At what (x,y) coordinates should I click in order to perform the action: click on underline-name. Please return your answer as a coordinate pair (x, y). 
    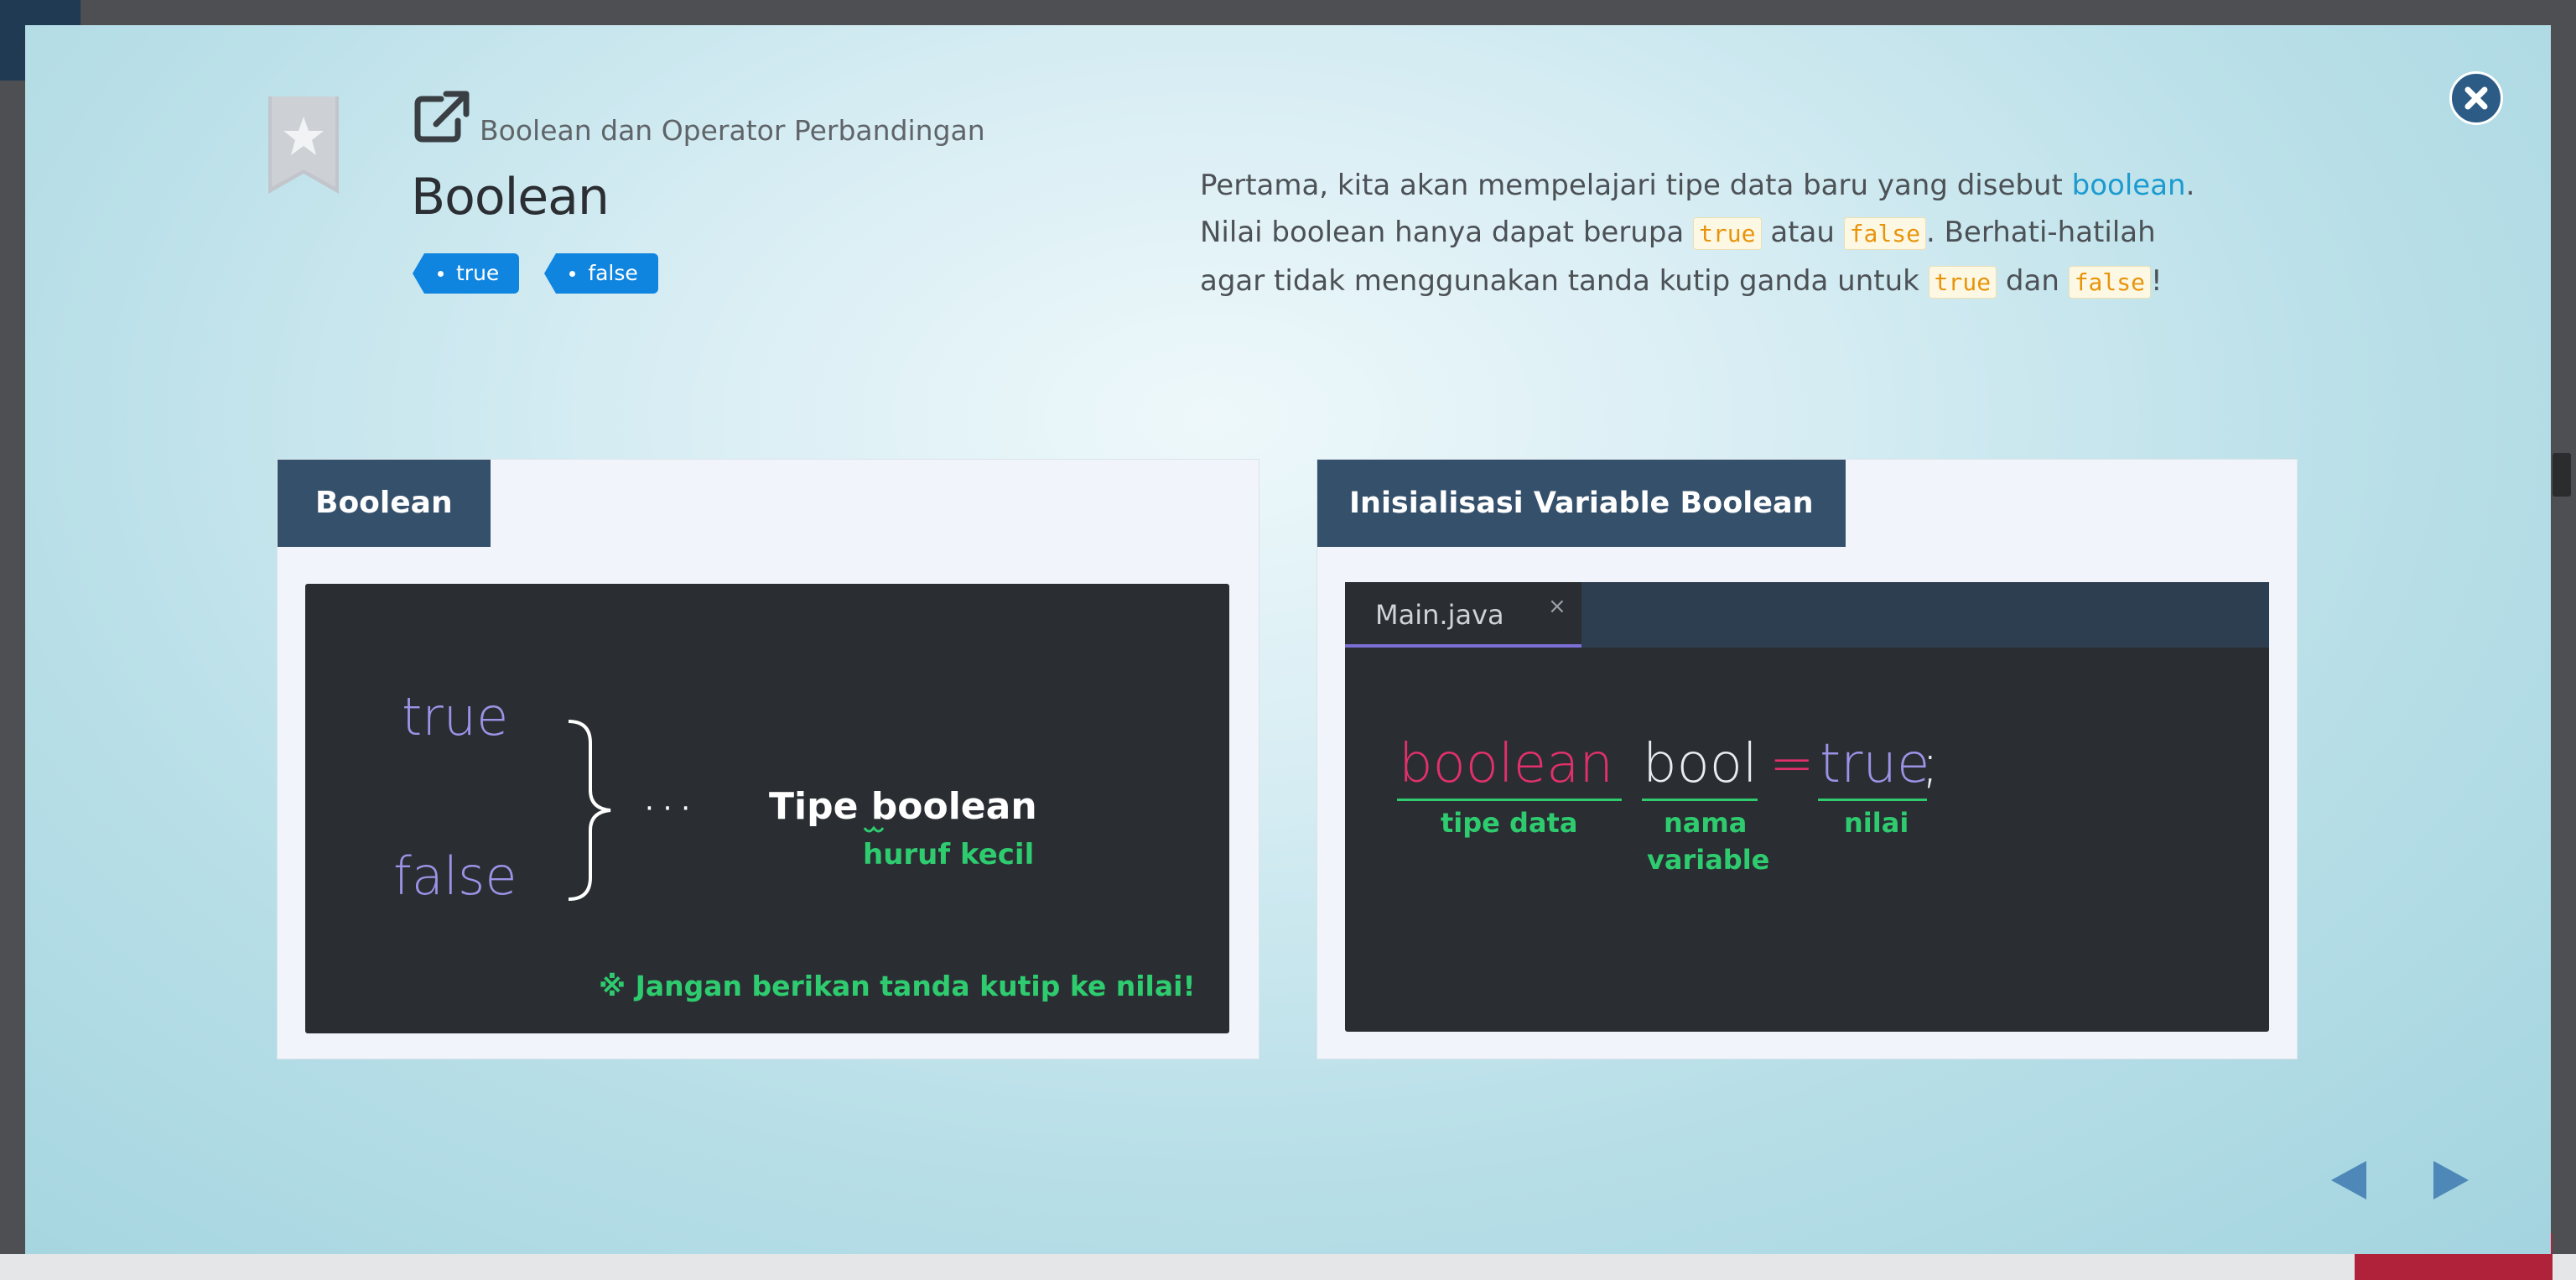
    Looking at the image, I should click on (1700, 800).